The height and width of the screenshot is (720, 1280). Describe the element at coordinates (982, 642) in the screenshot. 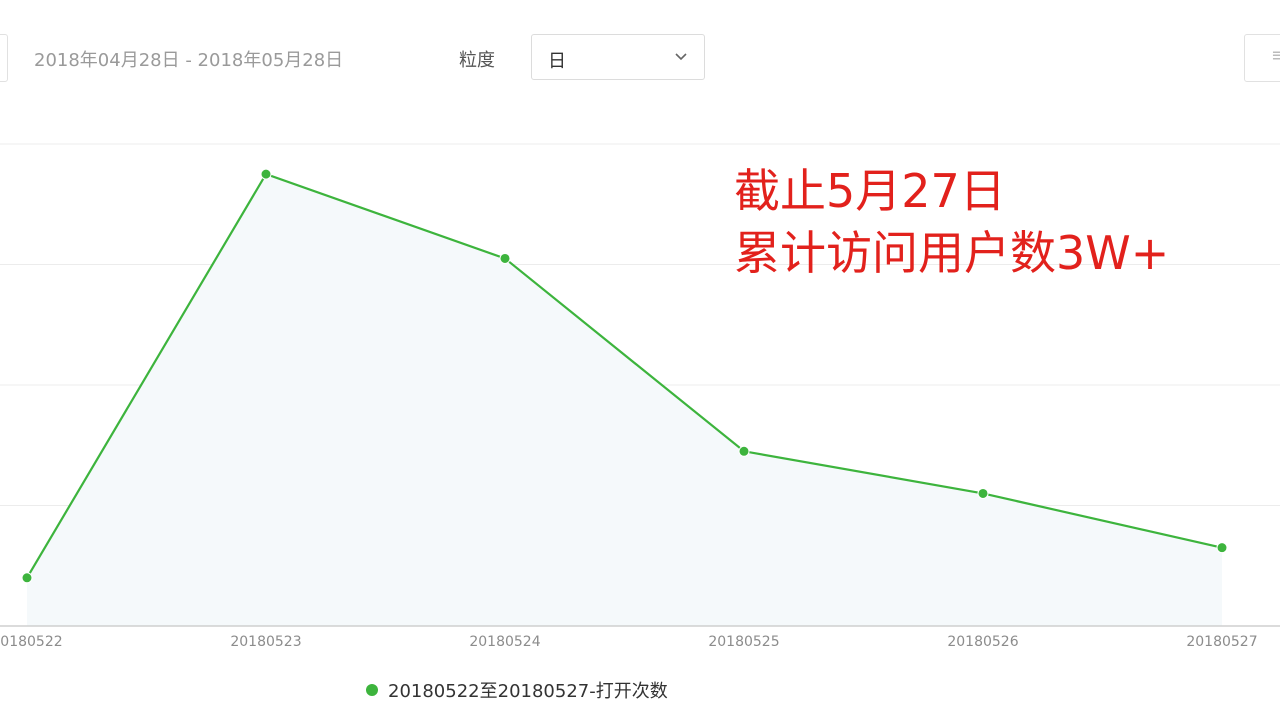

I see `x-tick-label: 20180526` at that location.